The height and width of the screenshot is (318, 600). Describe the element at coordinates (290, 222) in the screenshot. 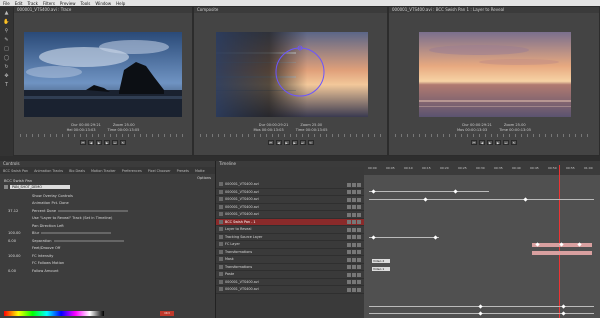

I see `track-row: BCC Swish Pan - 1` at that location.